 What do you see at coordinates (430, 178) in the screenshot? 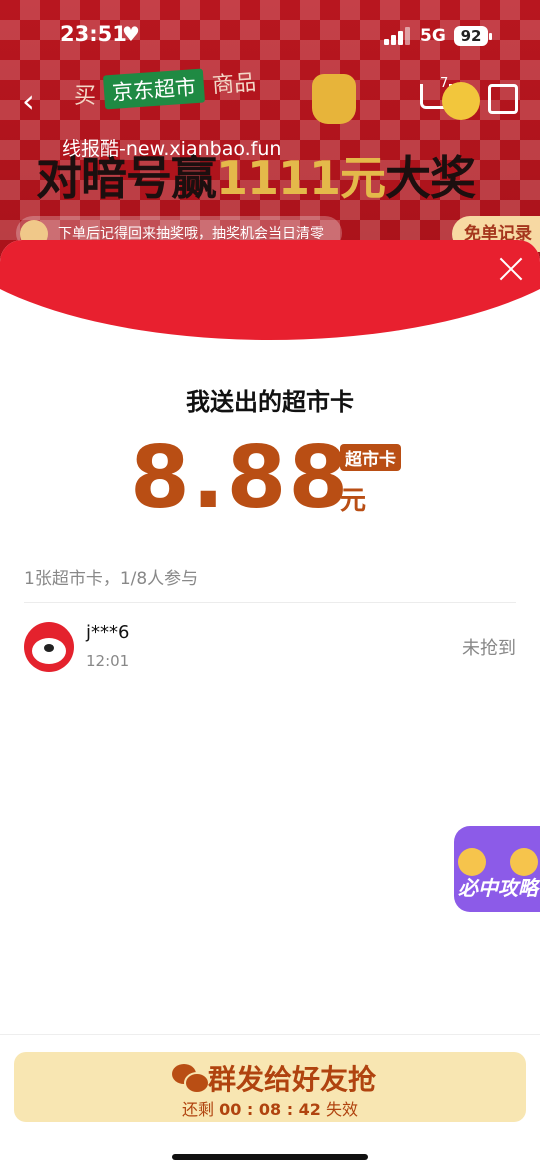
I see `headline-text-b: 大奖` at bounding box center [430, 178].